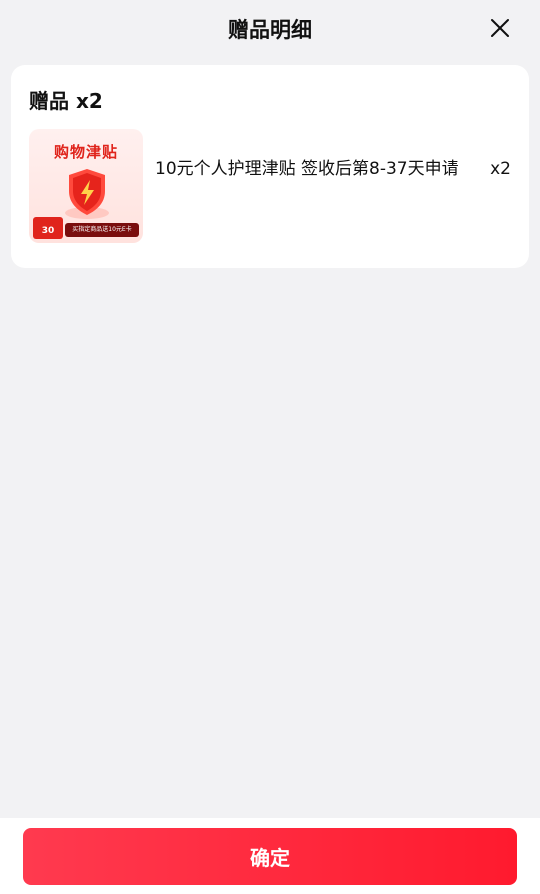 The image size is (540, 894). I want to click on confirm-button: 确定, so click(270, 856).